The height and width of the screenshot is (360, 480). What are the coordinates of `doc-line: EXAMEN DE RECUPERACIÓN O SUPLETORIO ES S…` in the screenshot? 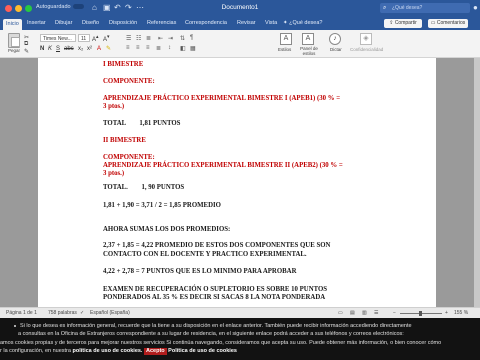 It's located at (215, 289).